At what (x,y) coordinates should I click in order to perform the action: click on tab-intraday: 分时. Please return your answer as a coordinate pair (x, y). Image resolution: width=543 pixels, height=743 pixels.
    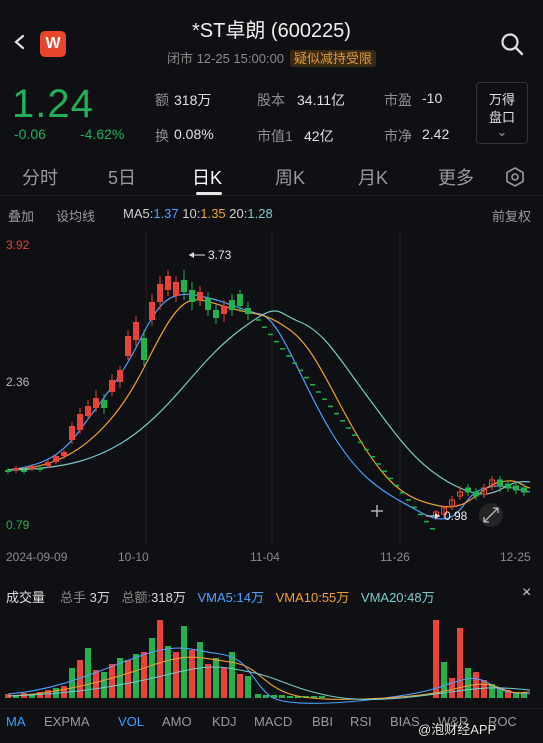
    Looking at the image, I should click on (40, 177).